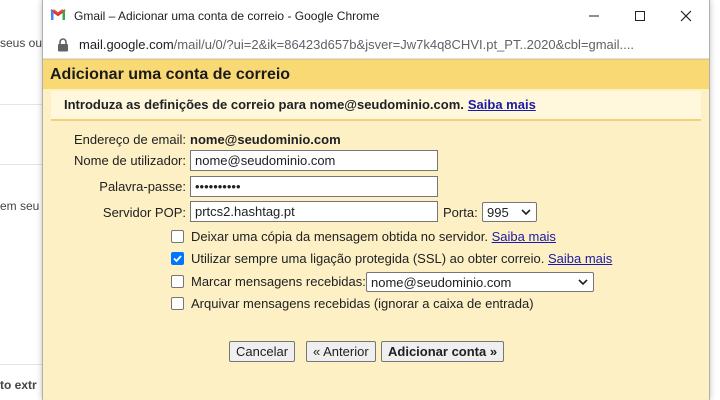 This screenshot has height=400, width=720. Describe the element at coordinates (441, 282) in the screenshot. I see `label-select-value: nome@seudominio.com` at that location.